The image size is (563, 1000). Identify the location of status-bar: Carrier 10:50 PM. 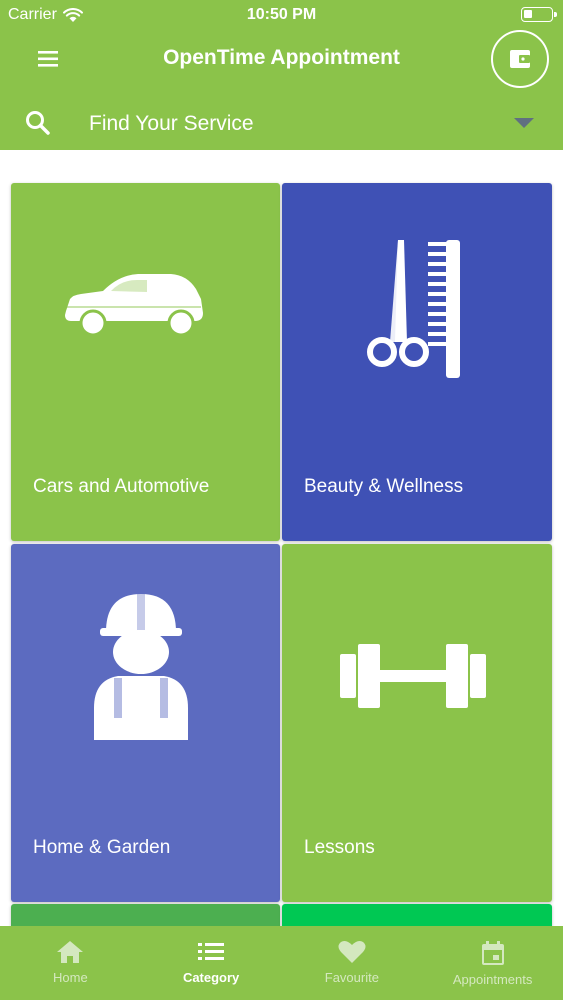
(281, 15).